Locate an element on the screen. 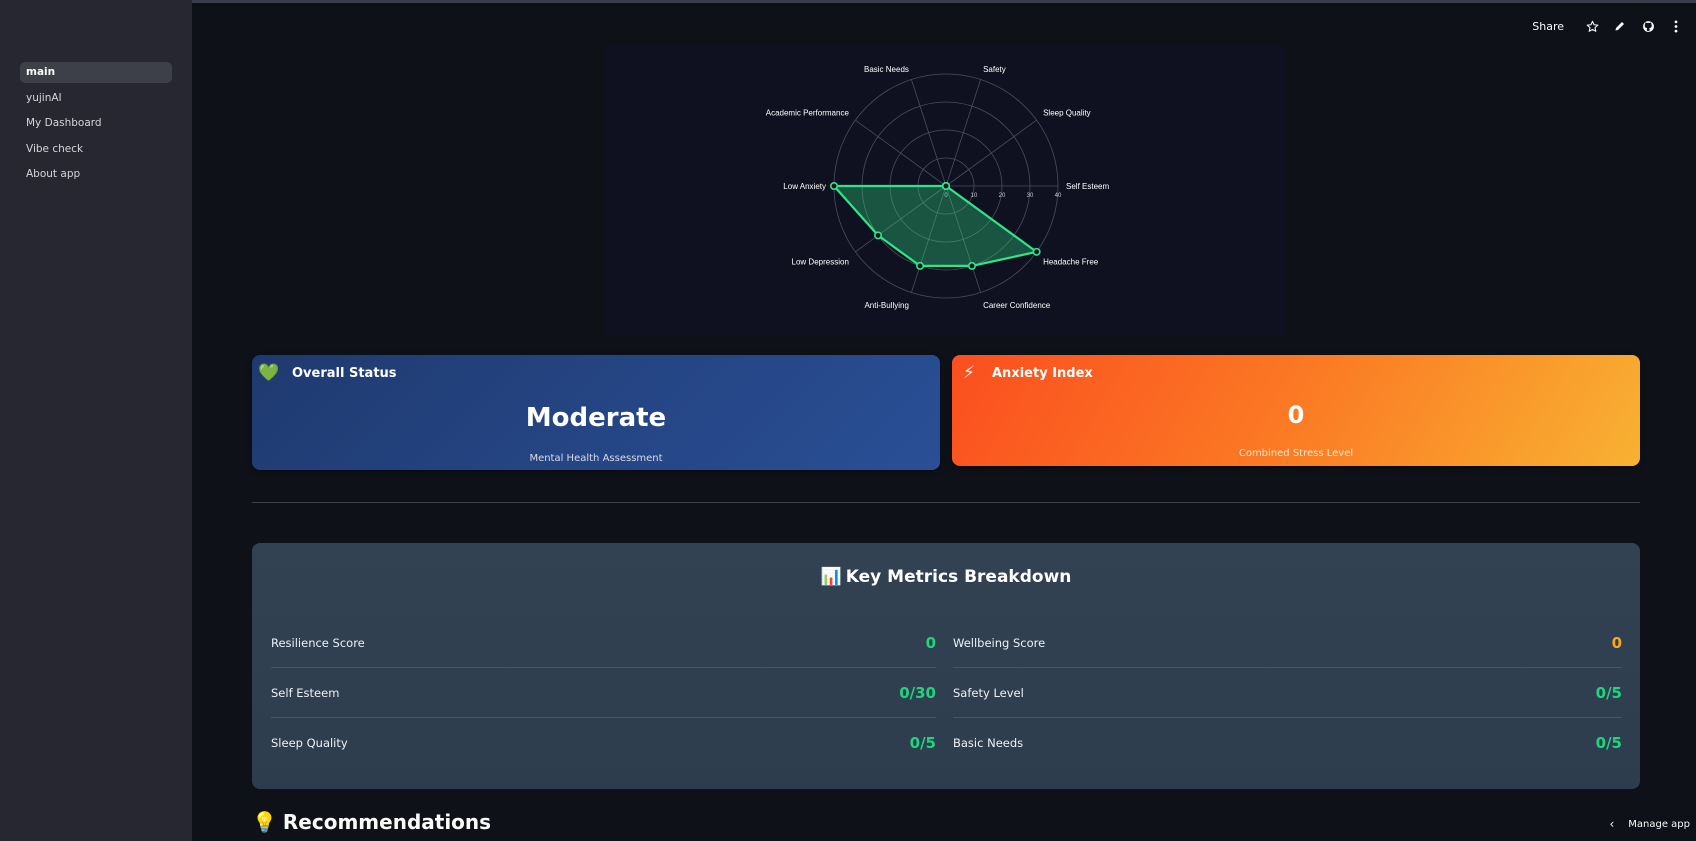  metric-row-wellbeing: Wellbeing Score 0 is located at coordinates (1287, 643).